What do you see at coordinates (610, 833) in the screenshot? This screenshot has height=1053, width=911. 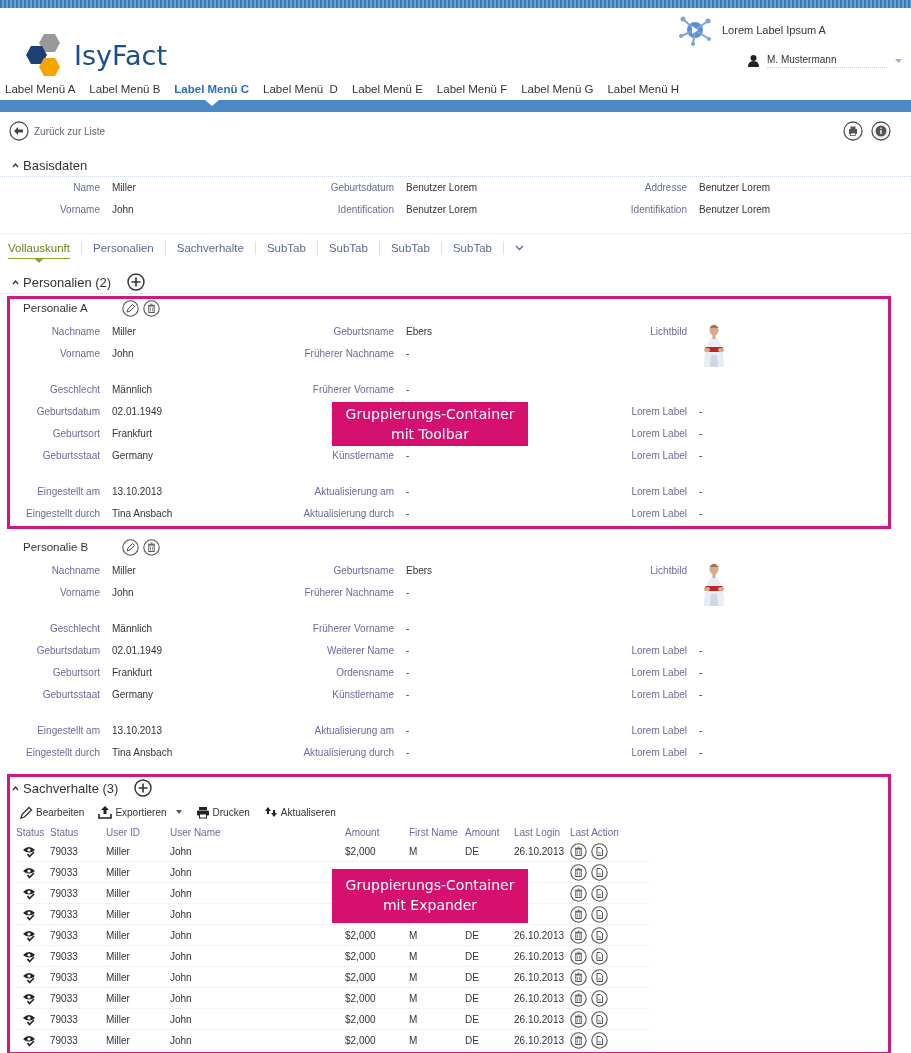 I see `column-header: Last Action` at bounding box center [610, 833].